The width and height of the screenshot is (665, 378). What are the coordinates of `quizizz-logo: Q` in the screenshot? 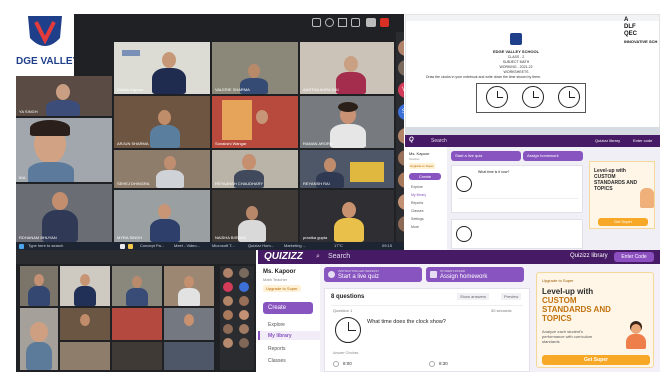 It's located at (411, 140).